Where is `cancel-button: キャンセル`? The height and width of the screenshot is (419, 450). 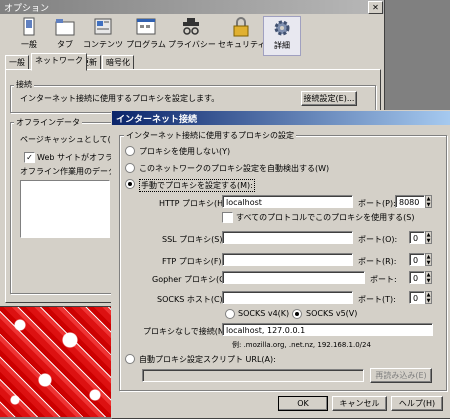
cancel-button: キャンセル is located at coordinates (359, 403).